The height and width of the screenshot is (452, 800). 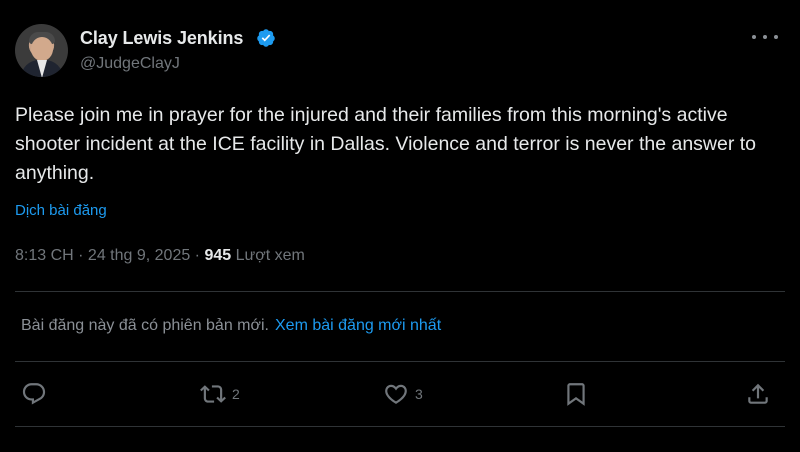 I want to click on view-latest-post-link: Xem bài đăng mới nhất, so click(x=358, y=325).